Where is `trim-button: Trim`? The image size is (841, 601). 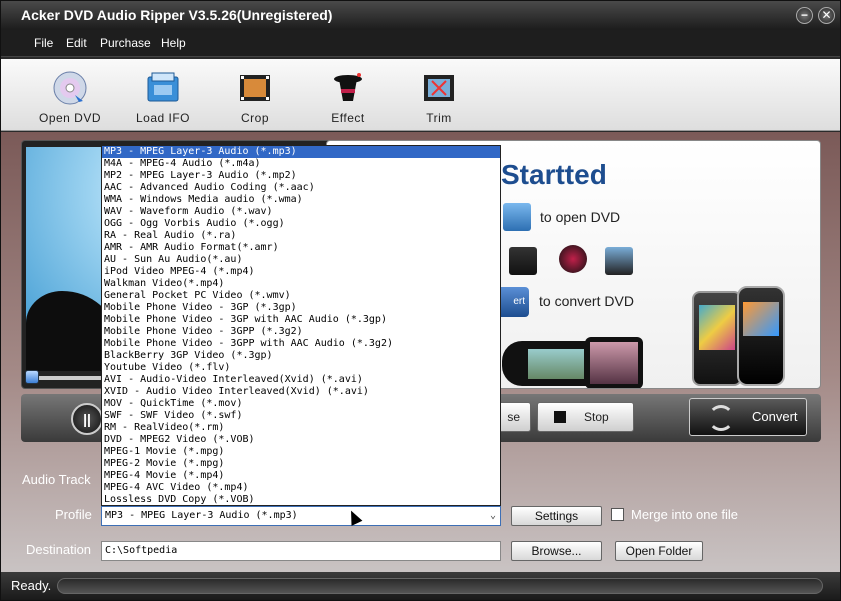 trim-button: Trim is located at coordinates (439, 95).